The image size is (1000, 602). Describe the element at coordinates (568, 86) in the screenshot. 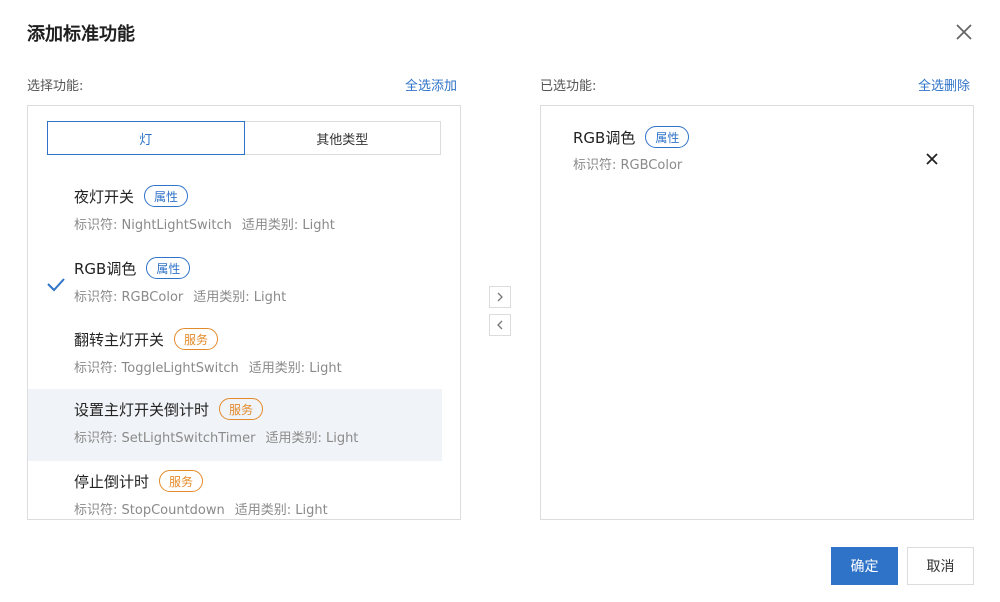

I see `selected-functions-label: 已选功能:` at that location.